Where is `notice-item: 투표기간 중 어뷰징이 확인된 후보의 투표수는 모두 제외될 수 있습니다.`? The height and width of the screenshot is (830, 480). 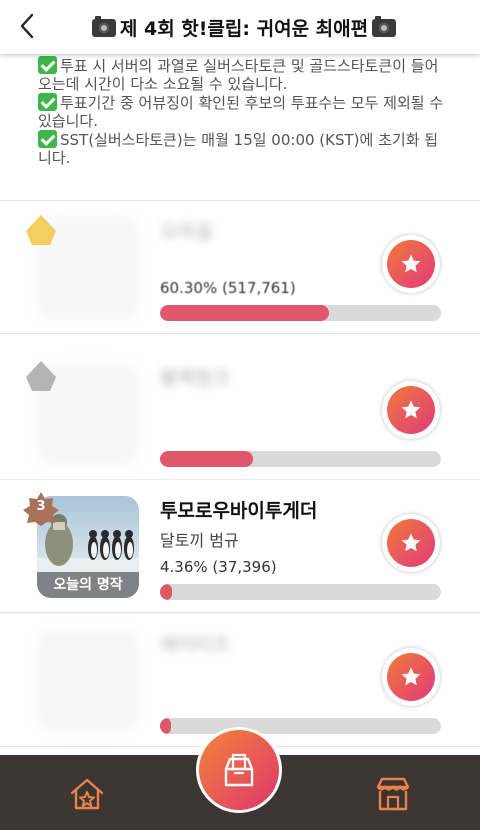 notice-item: 투표기간 중 어뷰징이 확인된 후보의 투표수는 모두 제외될 수 있습니다. is located at coordinates (243, 111).